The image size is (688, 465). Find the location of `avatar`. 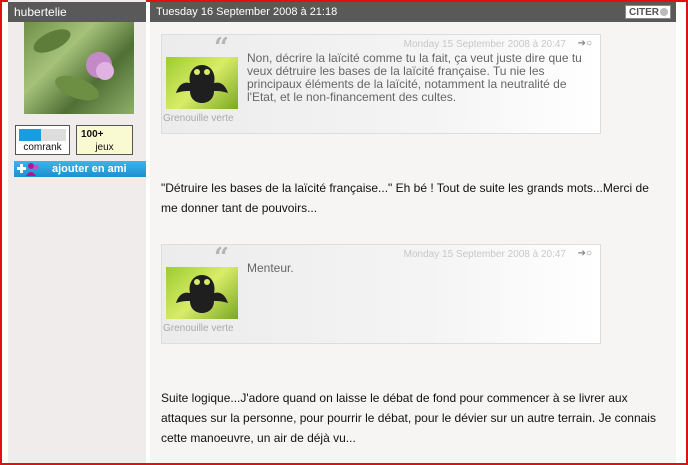

avatar is located at coordinates (79, 68).